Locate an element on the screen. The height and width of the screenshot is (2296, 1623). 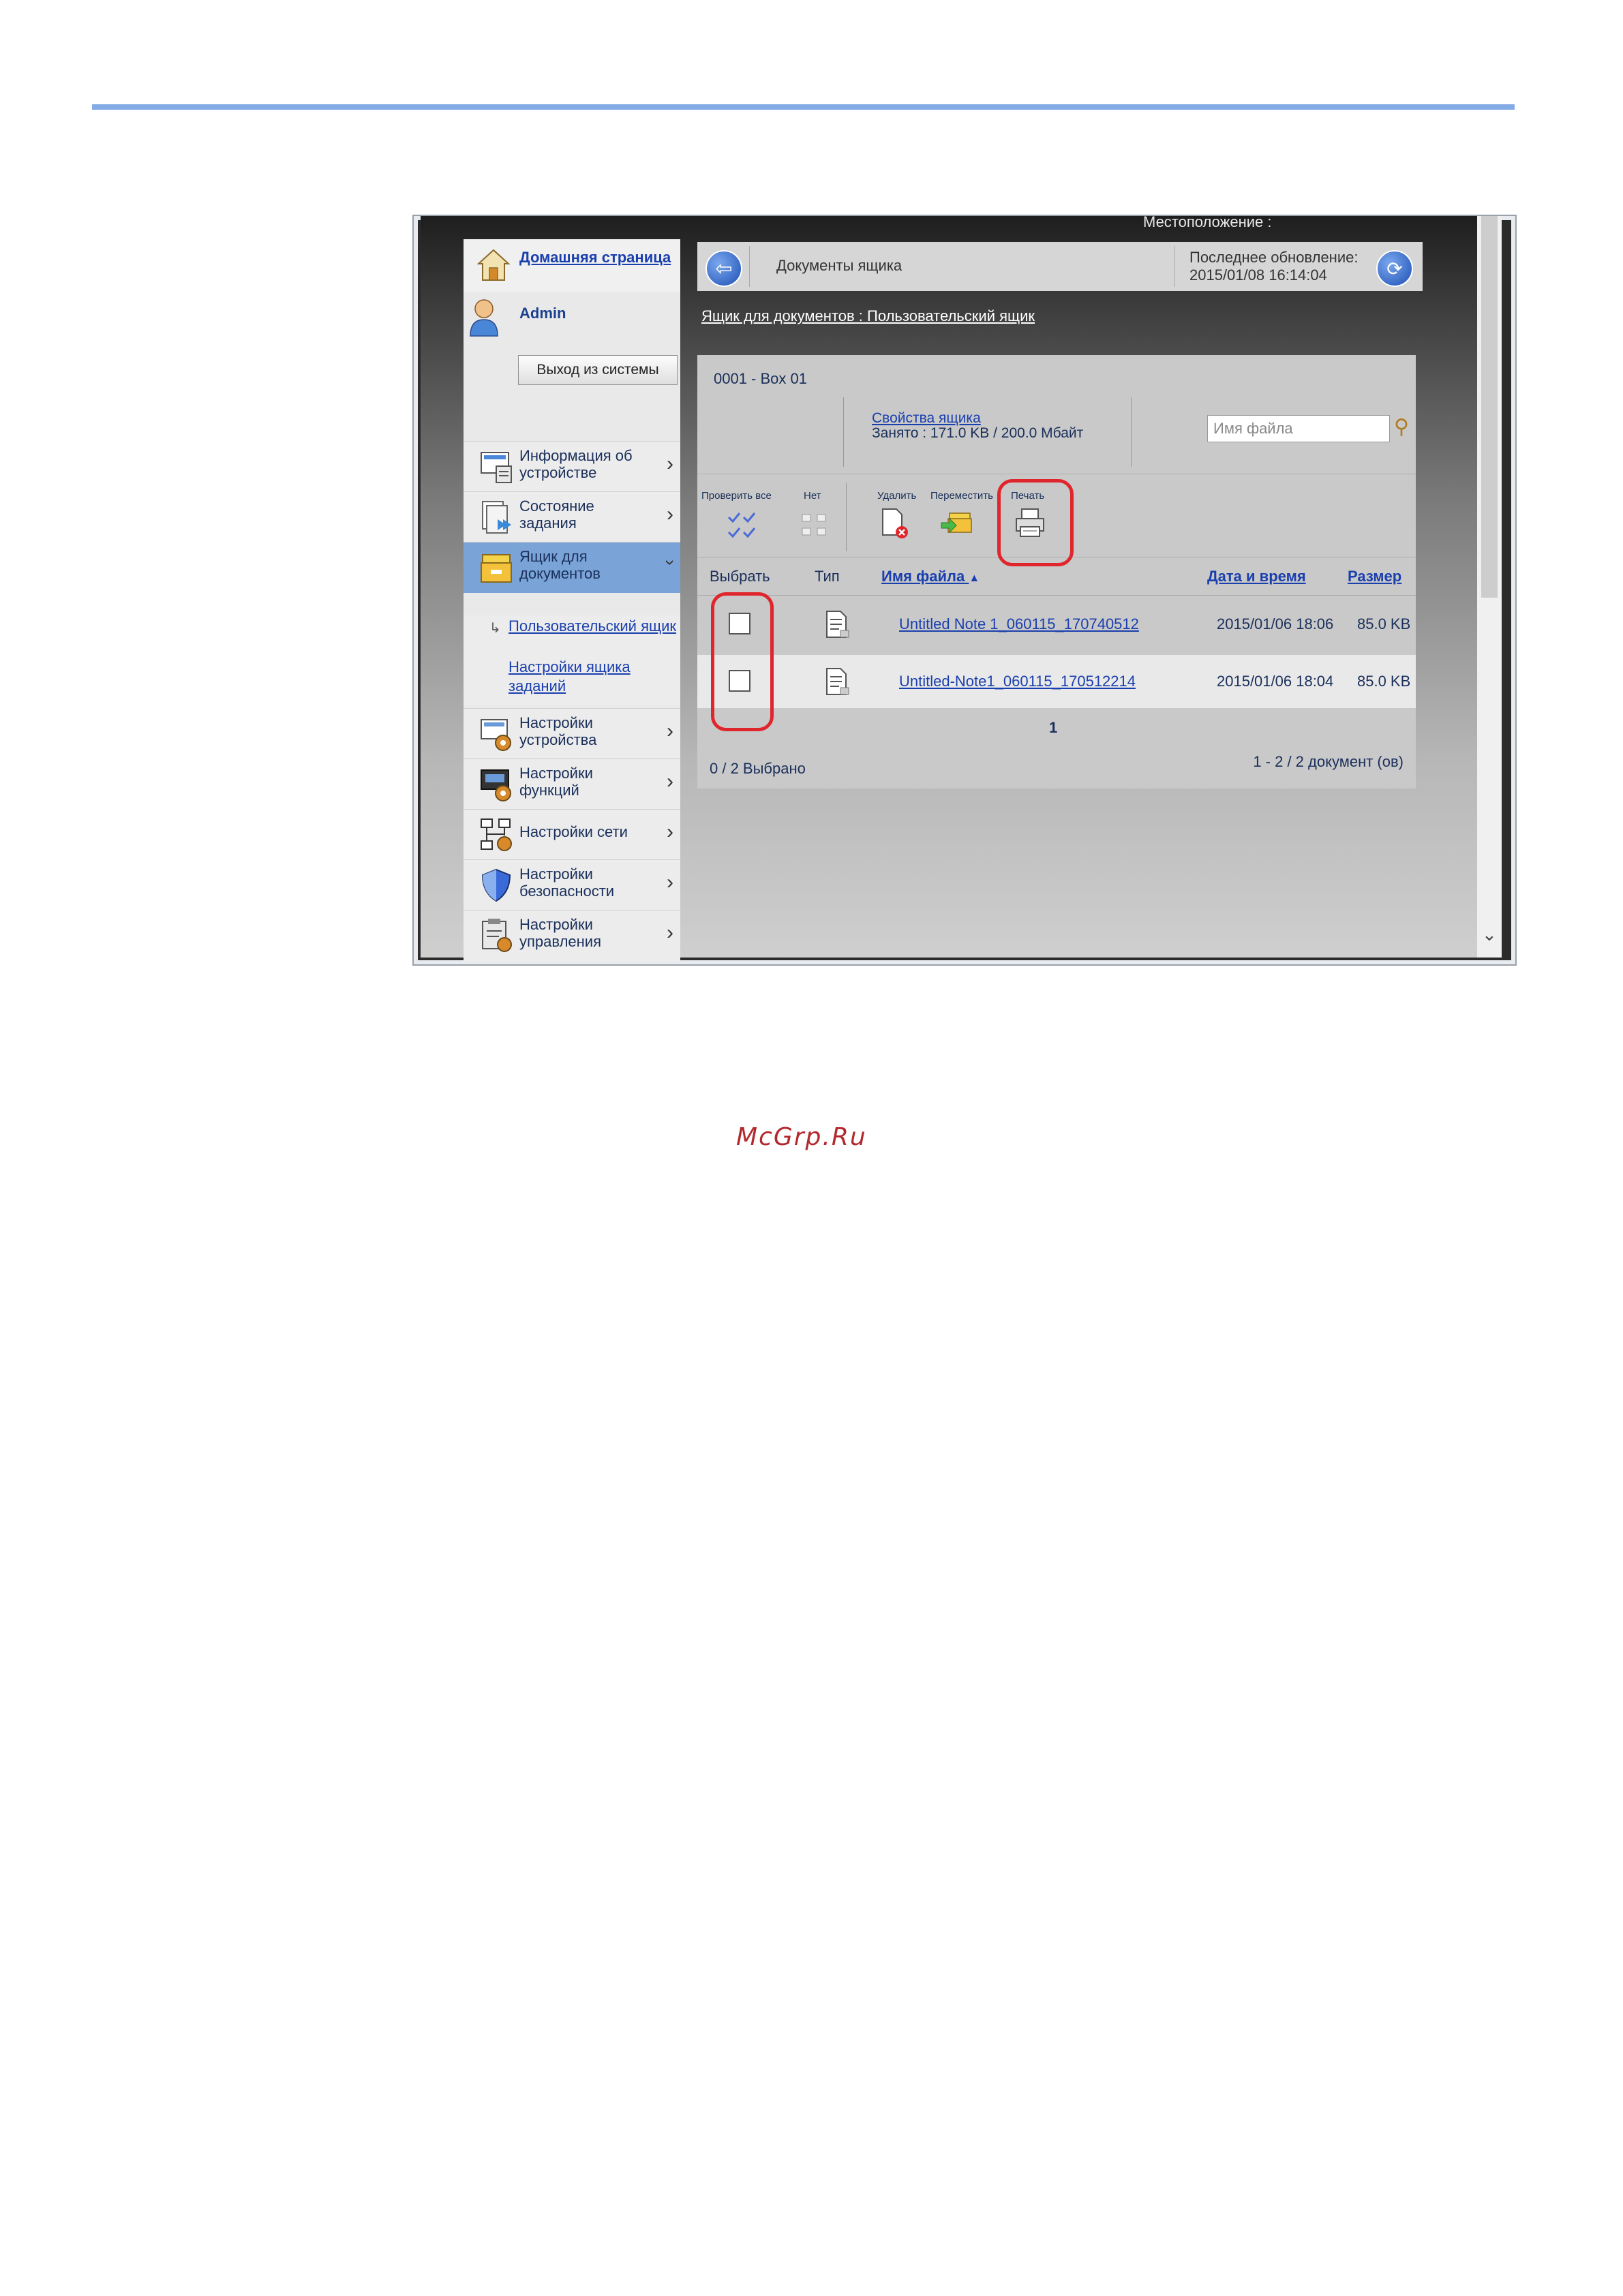
nav-item-label: Настройки функций is located at coordinates (556, 782).